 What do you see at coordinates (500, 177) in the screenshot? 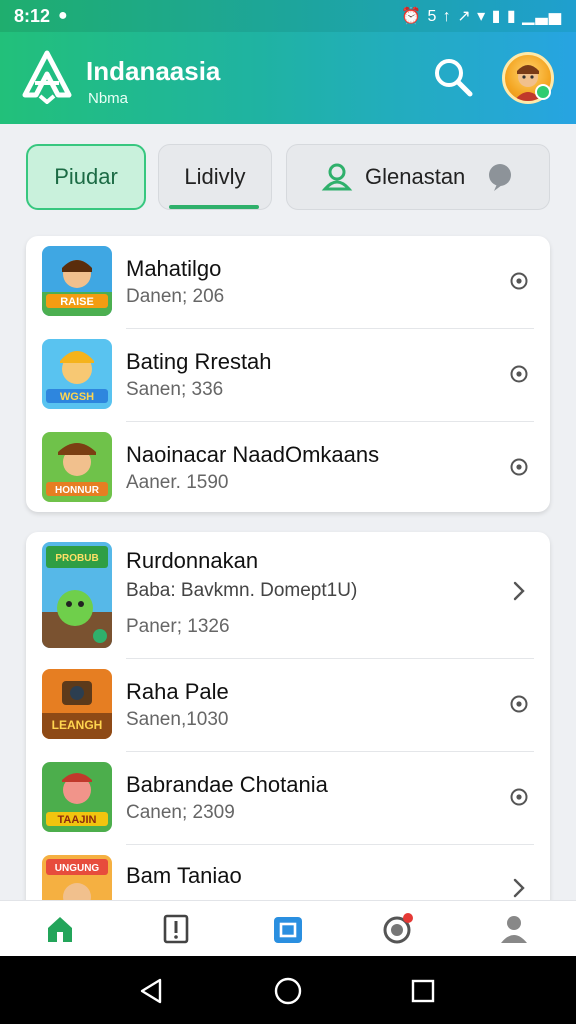
I see `chat-bubble-icon` at bounding box center [500, 177].